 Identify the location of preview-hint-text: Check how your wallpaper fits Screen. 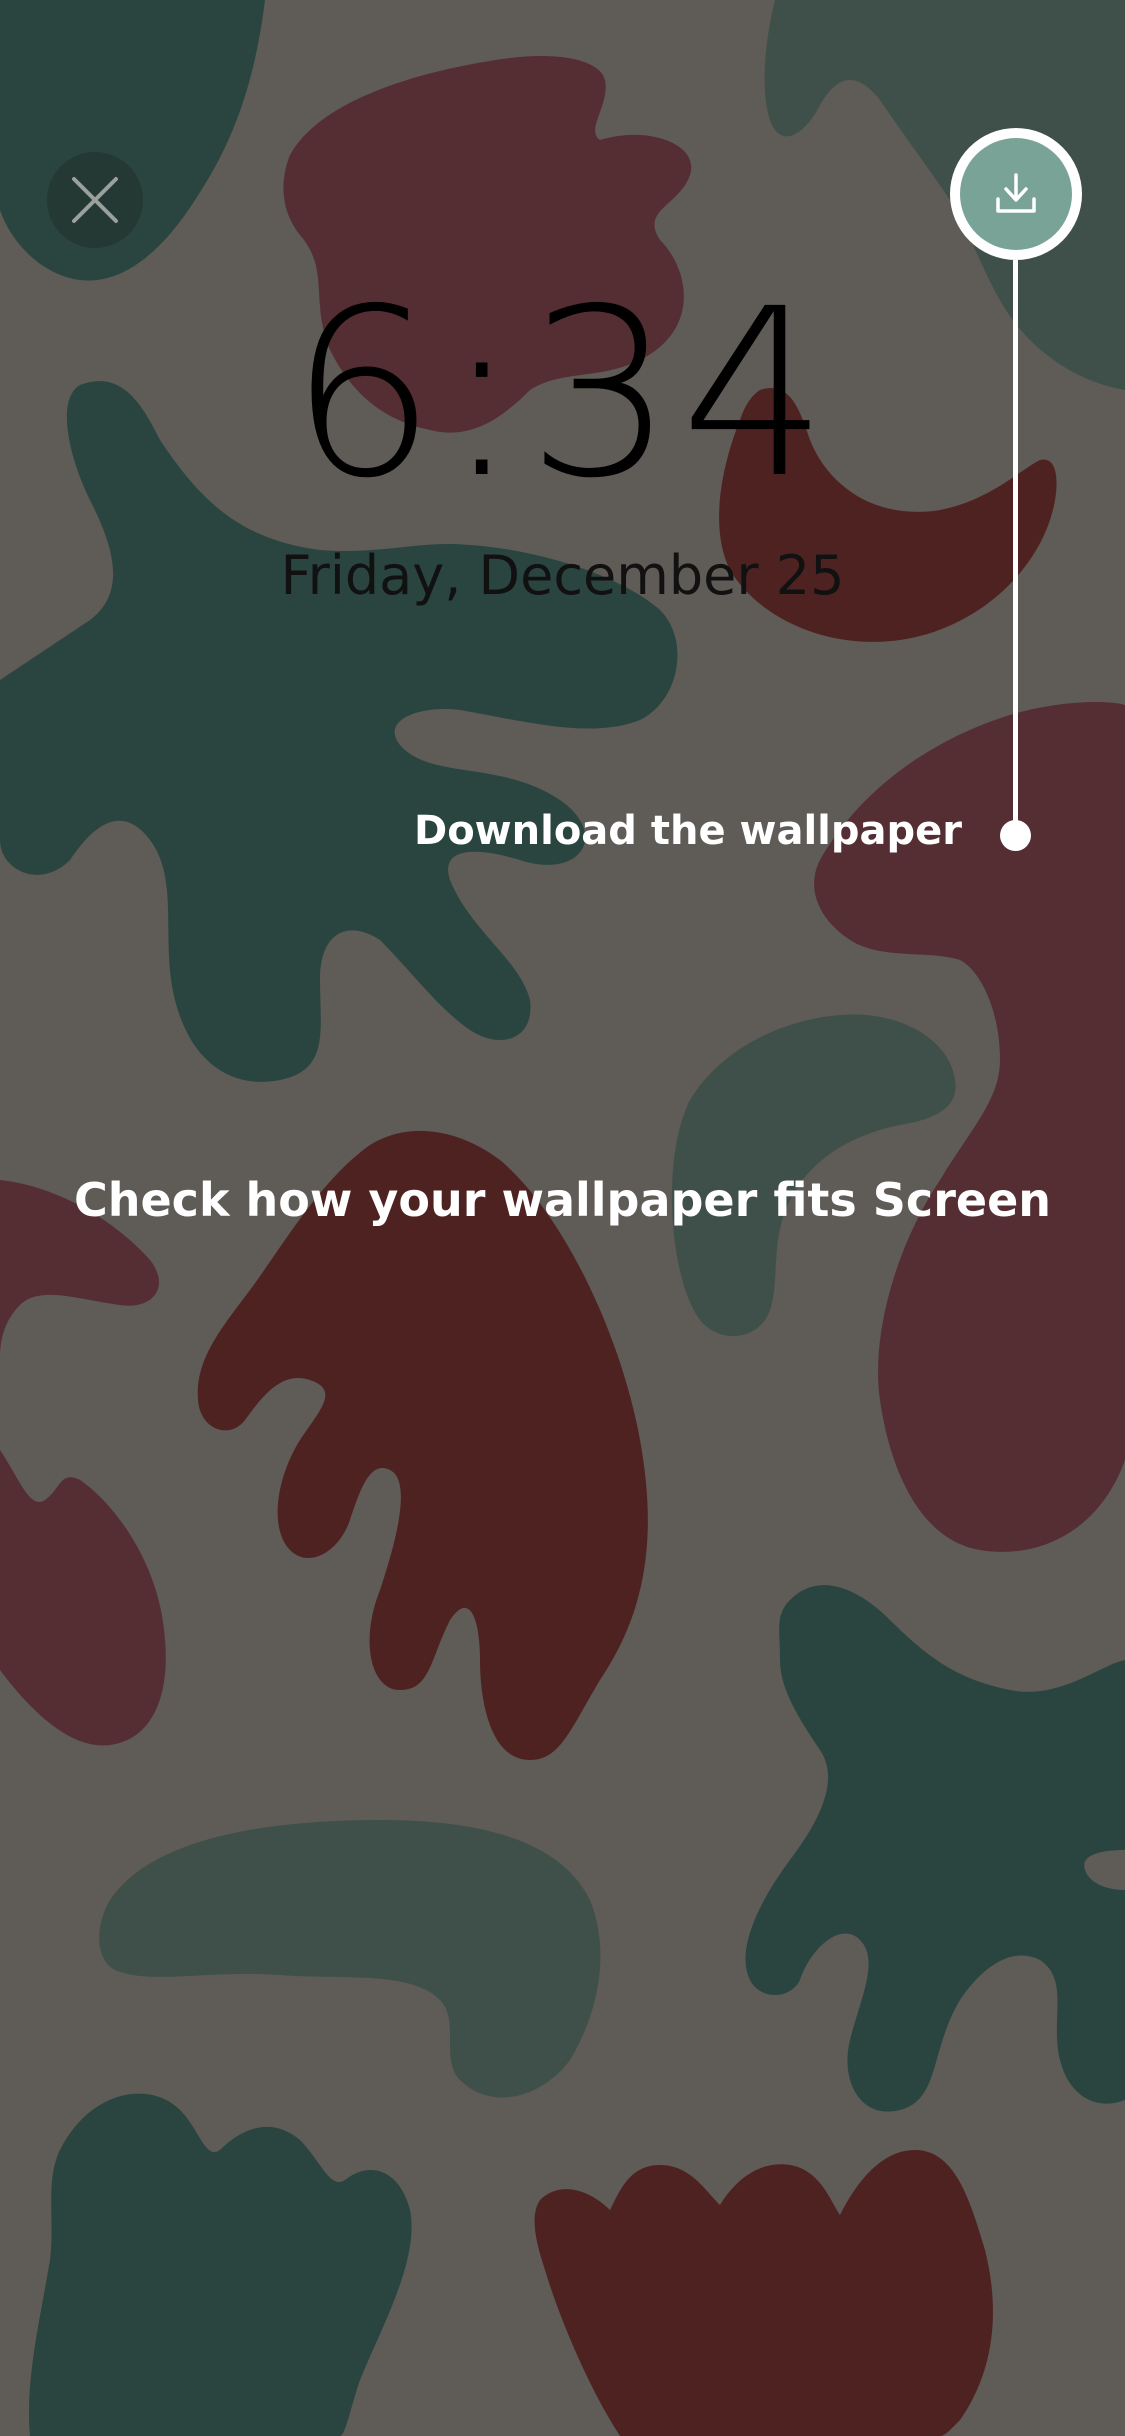
(562, 1200).